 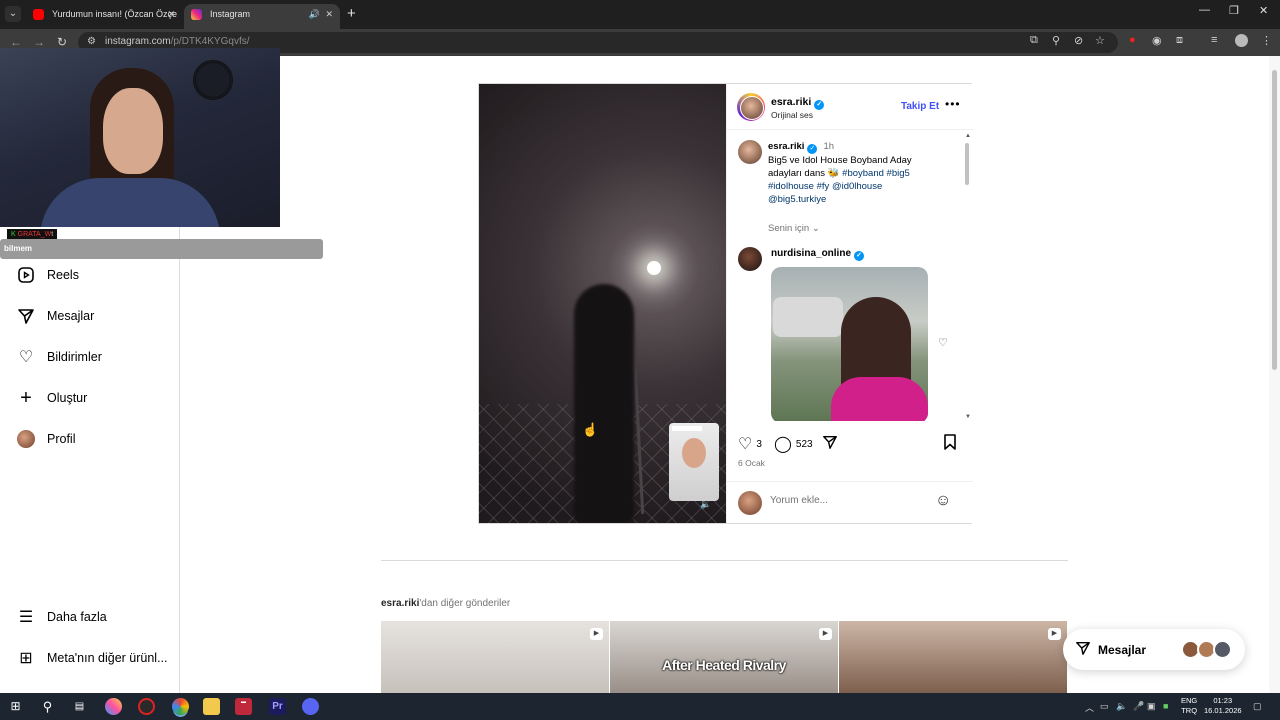 I want to click on audio-label: Orijinal ses, so click(x=792, y=115).